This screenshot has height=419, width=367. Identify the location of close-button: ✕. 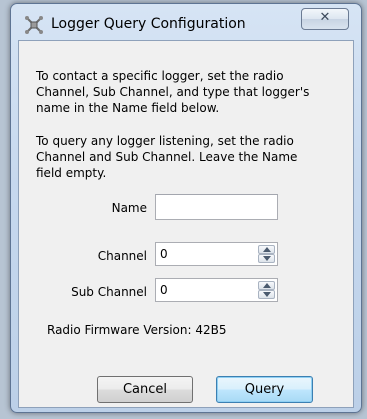
(325, 19).